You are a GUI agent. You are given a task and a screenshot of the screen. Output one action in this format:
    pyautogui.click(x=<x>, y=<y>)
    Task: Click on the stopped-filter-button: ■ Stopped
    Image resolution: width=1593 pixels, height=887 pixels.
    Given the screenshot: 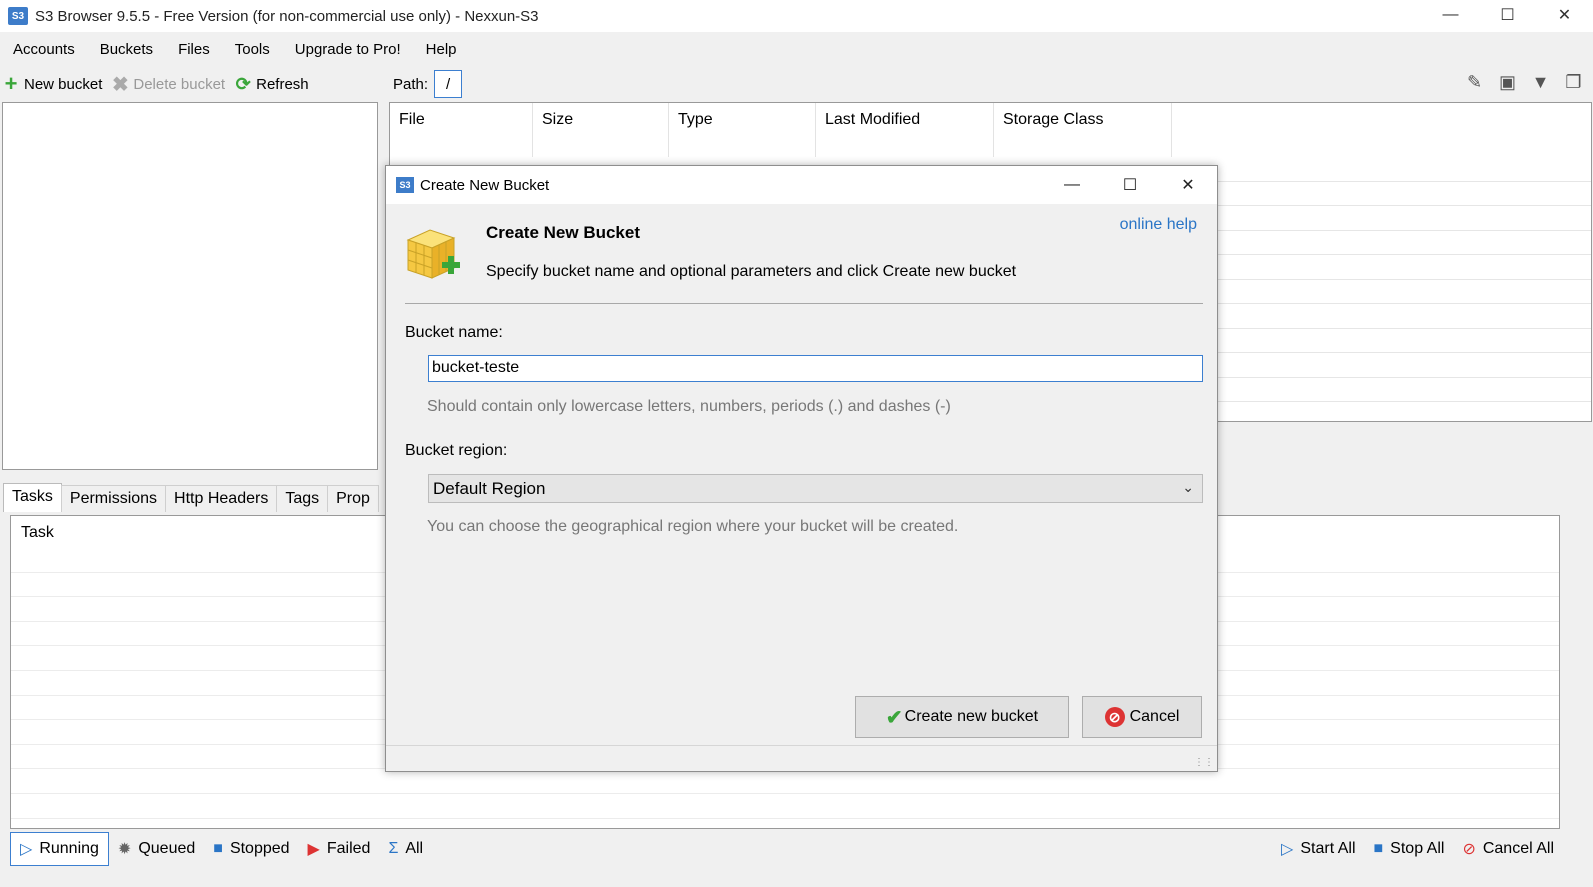 What is the action you would take?
    pyautogui.click(x=251, y=849)
    